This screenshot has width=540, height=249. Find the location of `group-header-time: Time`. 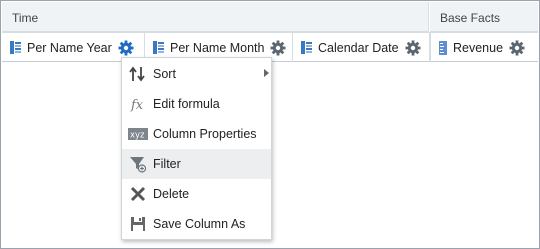

group-header-time: Time is located at coordinates (215, 17).